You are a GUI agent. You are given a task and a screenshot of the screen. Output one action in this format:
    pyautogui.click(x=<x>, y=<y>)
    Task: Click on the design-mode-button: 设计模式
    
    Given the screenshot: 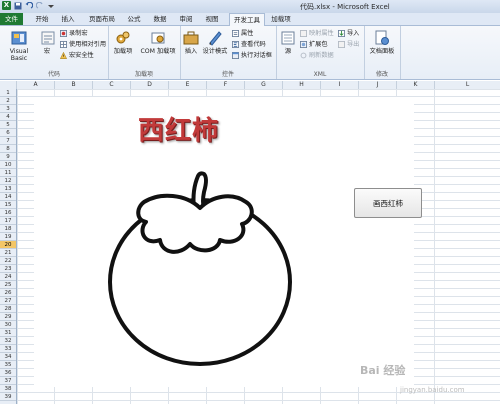 What is the action you would take?
    pyautogui.click(x=215, y=42)
    